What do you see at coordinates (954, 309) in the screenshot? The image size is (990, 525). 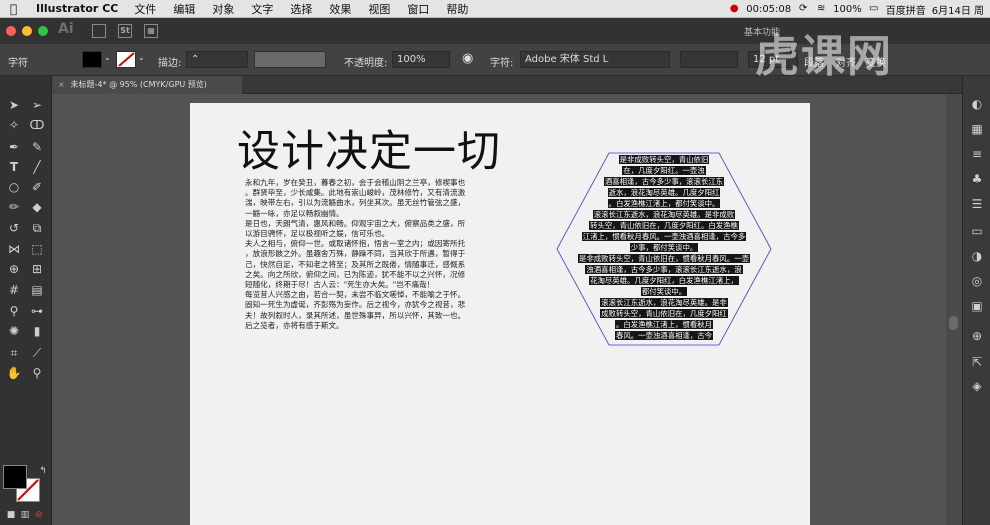 I see `vertical-scrollbar` at bounding box center [954, 309].